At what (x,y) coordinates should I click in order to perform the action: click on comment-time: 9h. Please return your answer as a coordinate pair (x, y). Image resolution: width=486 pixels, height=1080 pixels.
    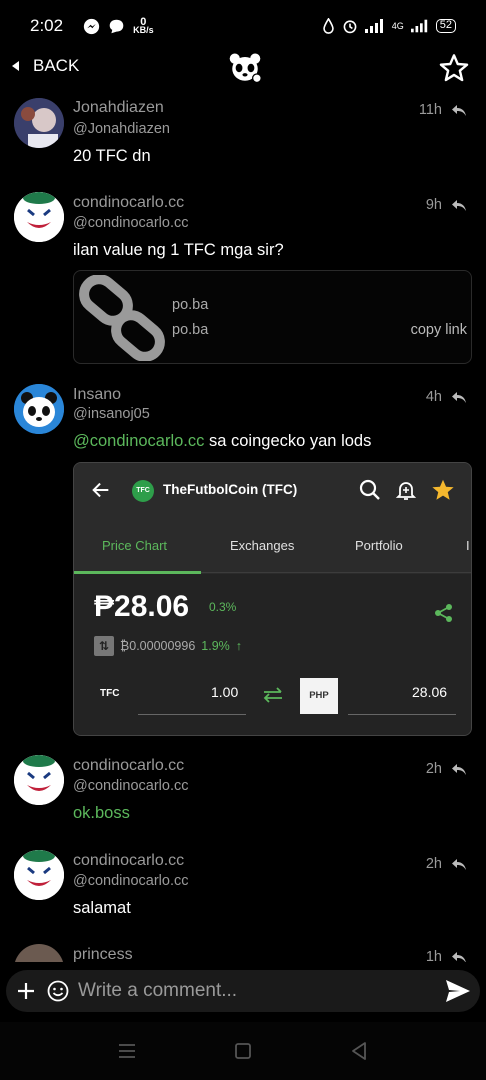
    Looking at the image, I should click on (433, 205).